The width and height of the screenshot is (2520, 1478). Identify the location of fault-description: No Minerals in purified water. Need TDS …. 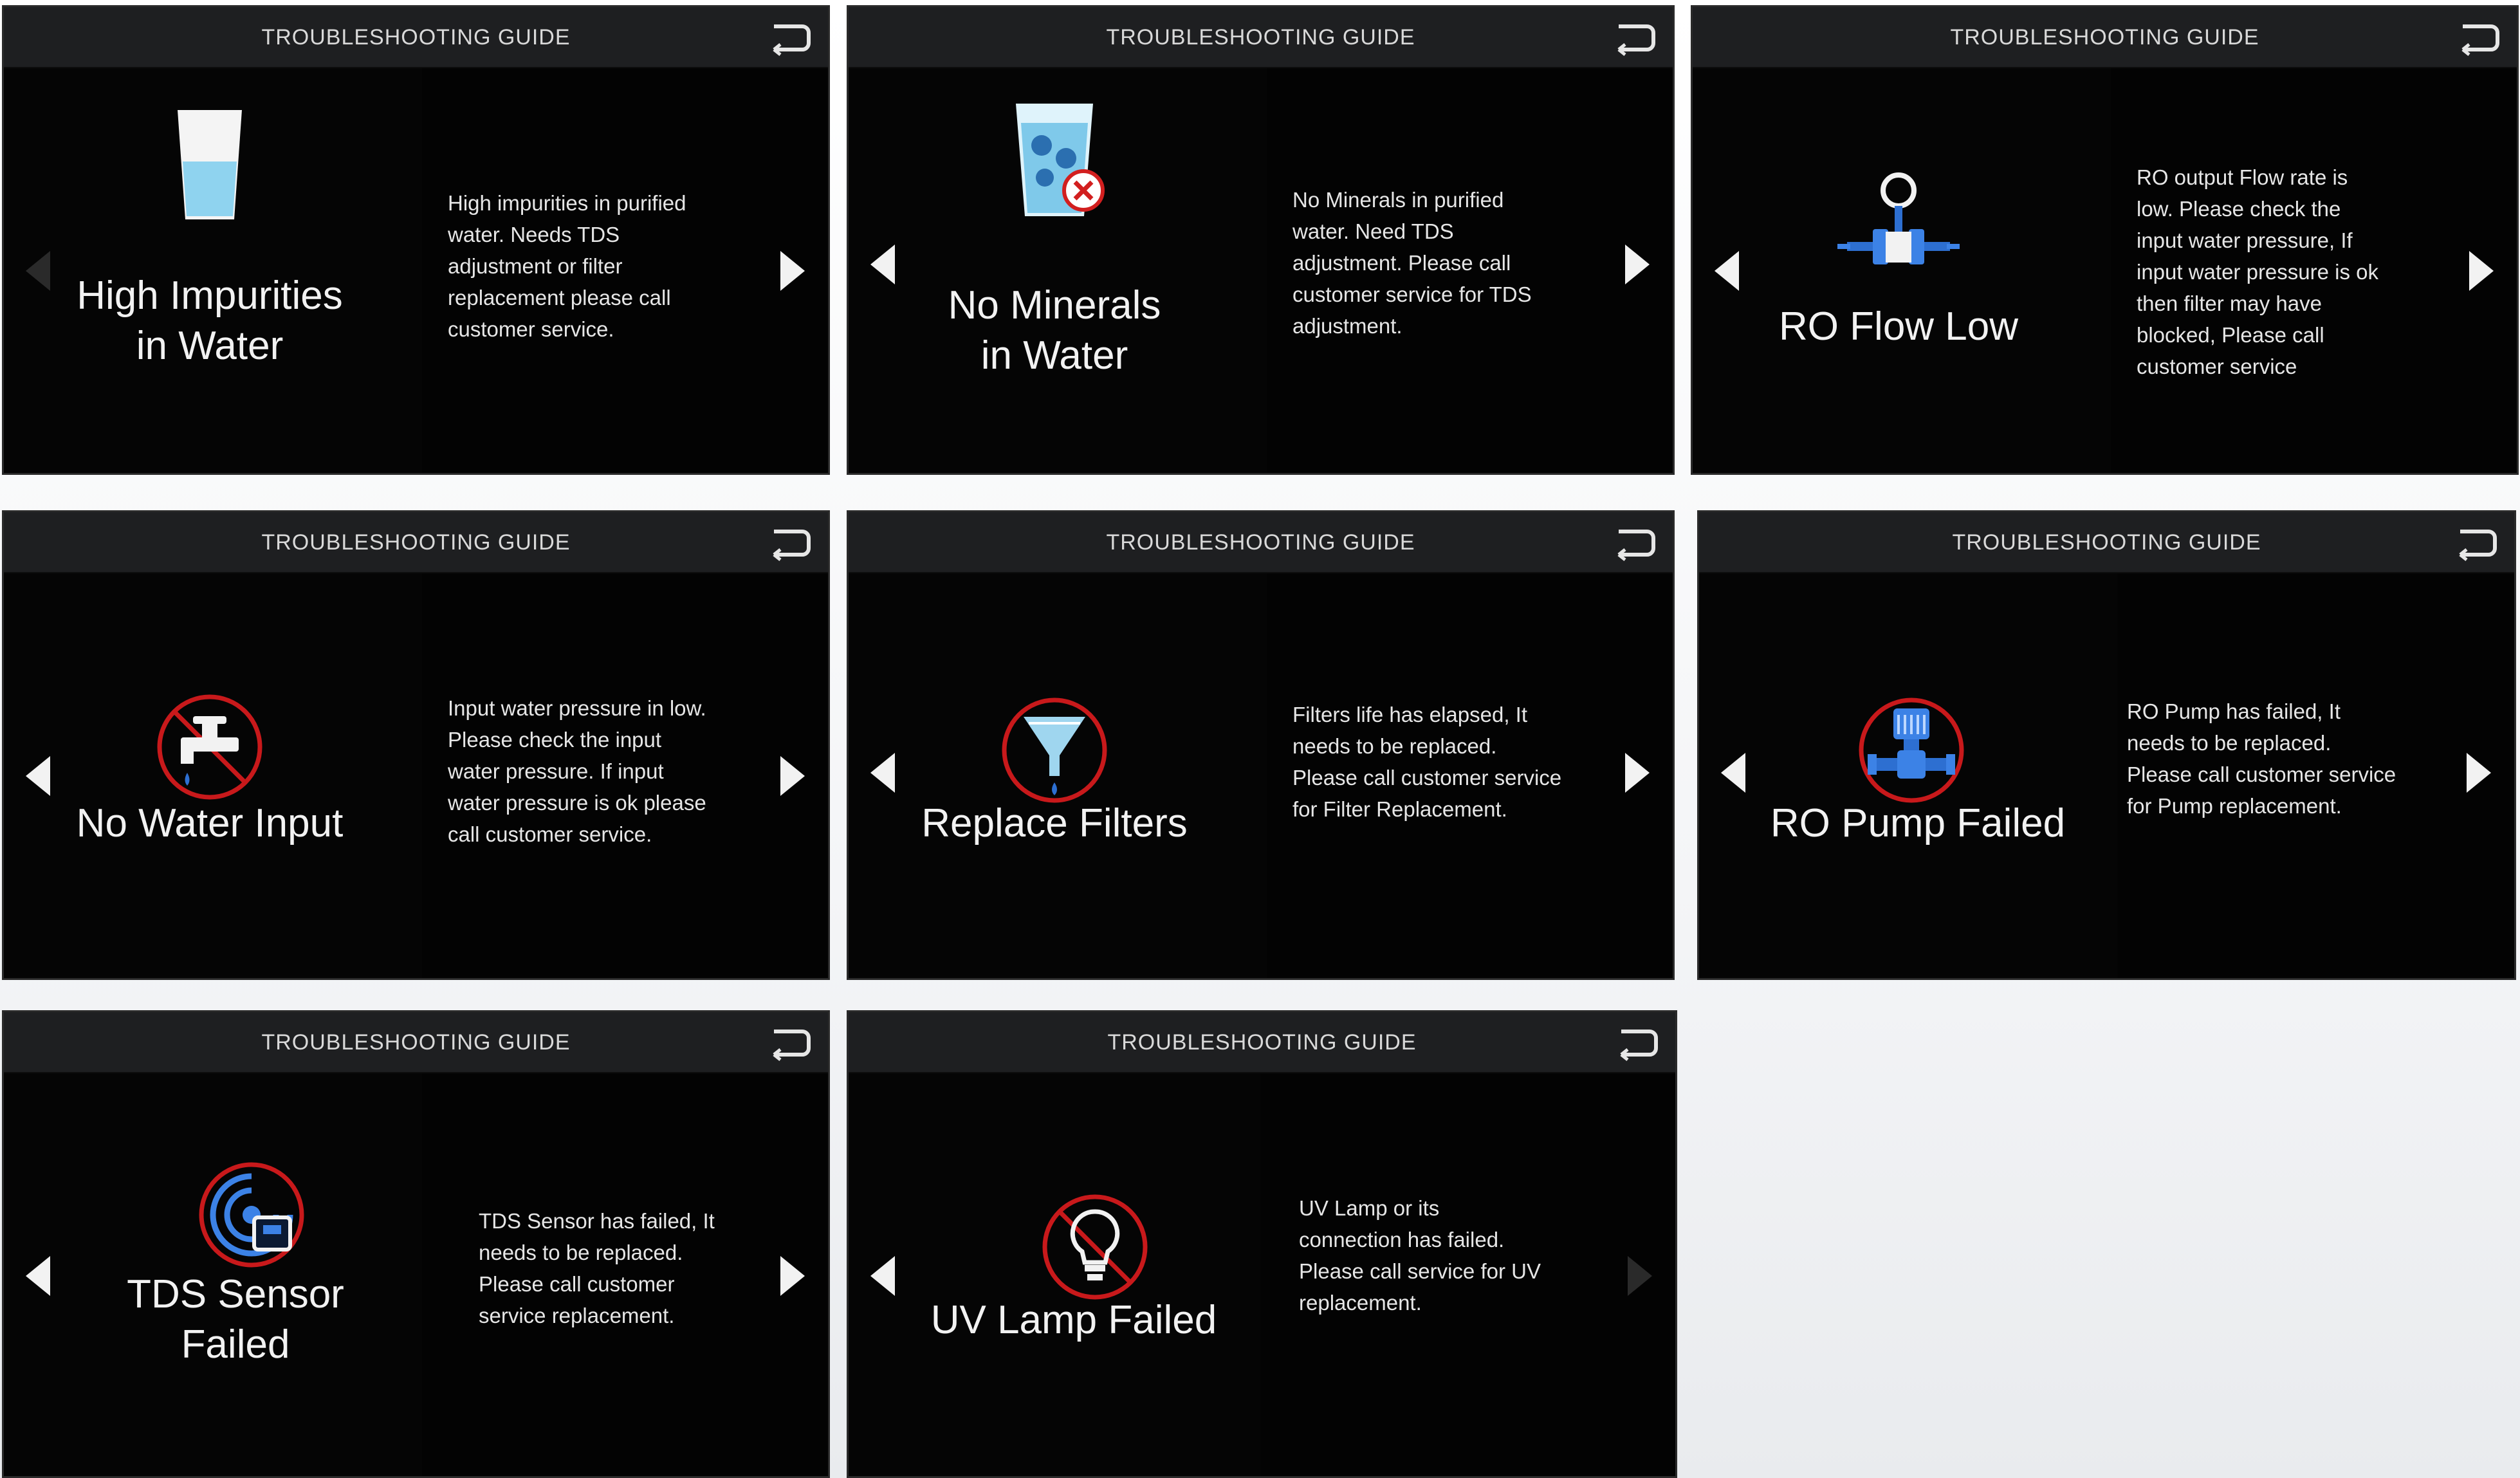
(1412, 263).